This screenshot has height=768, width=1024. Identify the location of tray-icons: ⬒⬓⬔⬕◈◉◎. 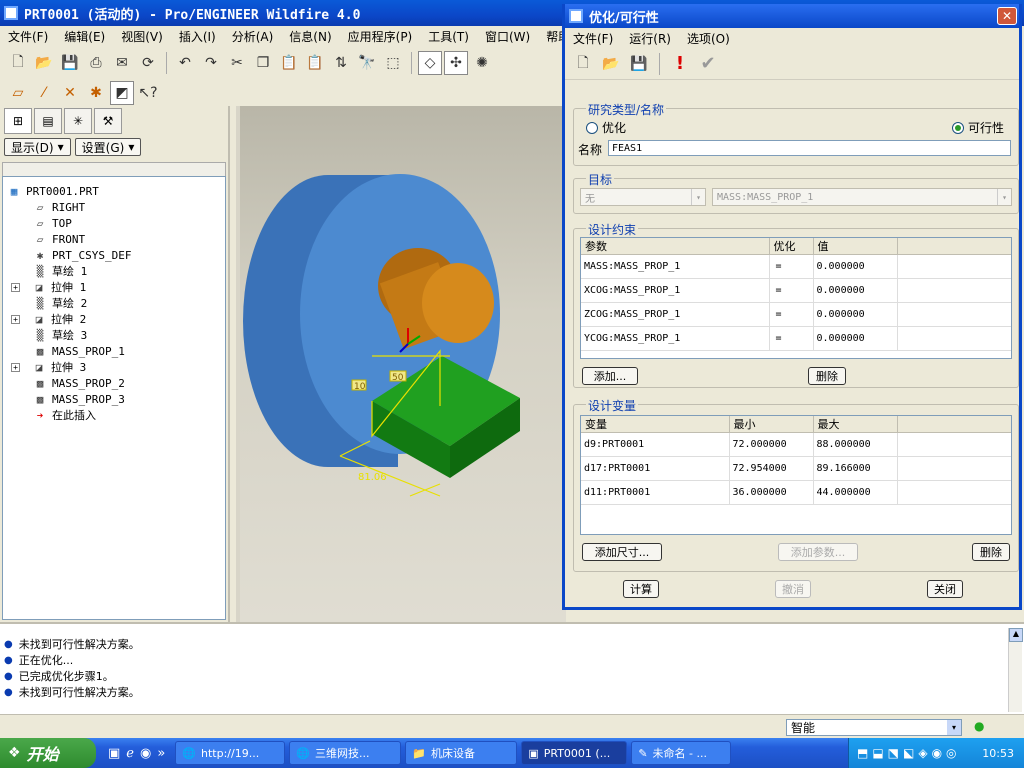
(905, 753).